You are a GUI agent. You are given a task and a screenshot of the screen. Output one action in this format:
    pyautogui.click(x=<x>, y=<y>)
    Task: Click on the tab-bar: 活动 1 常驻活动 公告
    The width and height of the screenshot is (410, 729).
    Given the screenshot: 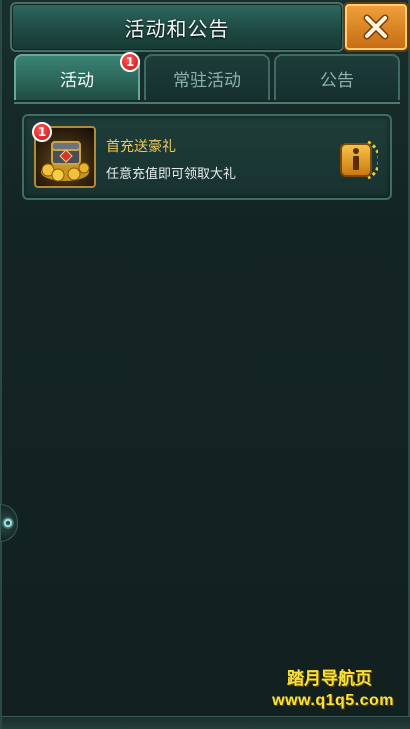 What is the action you would take?
    pyautogui.click(x=207, y=77)
    